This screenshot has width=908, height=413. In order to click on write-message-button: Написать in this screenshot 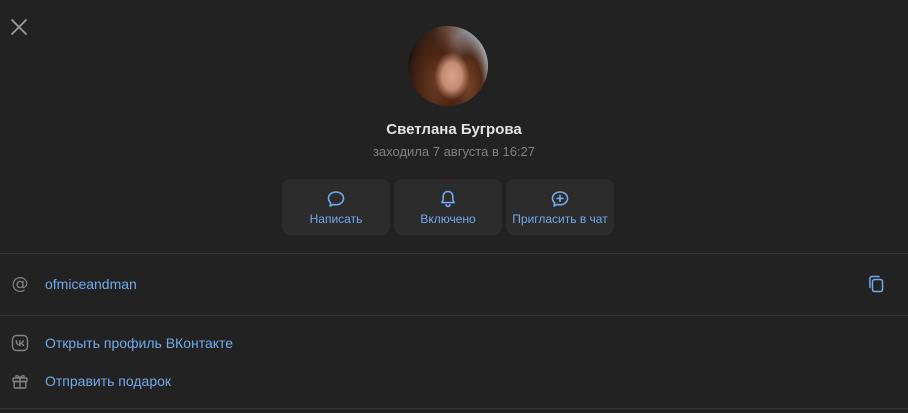, I will do `click(336, 207)`.